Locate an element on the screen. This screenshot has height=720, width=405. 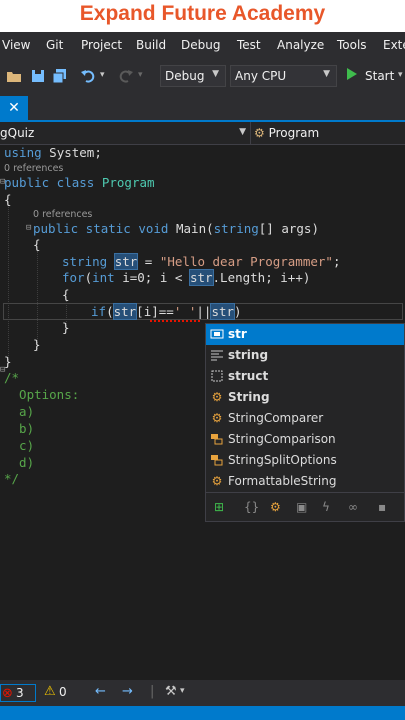
warning-icon: ⚠ is located at coordinates (50, 691).